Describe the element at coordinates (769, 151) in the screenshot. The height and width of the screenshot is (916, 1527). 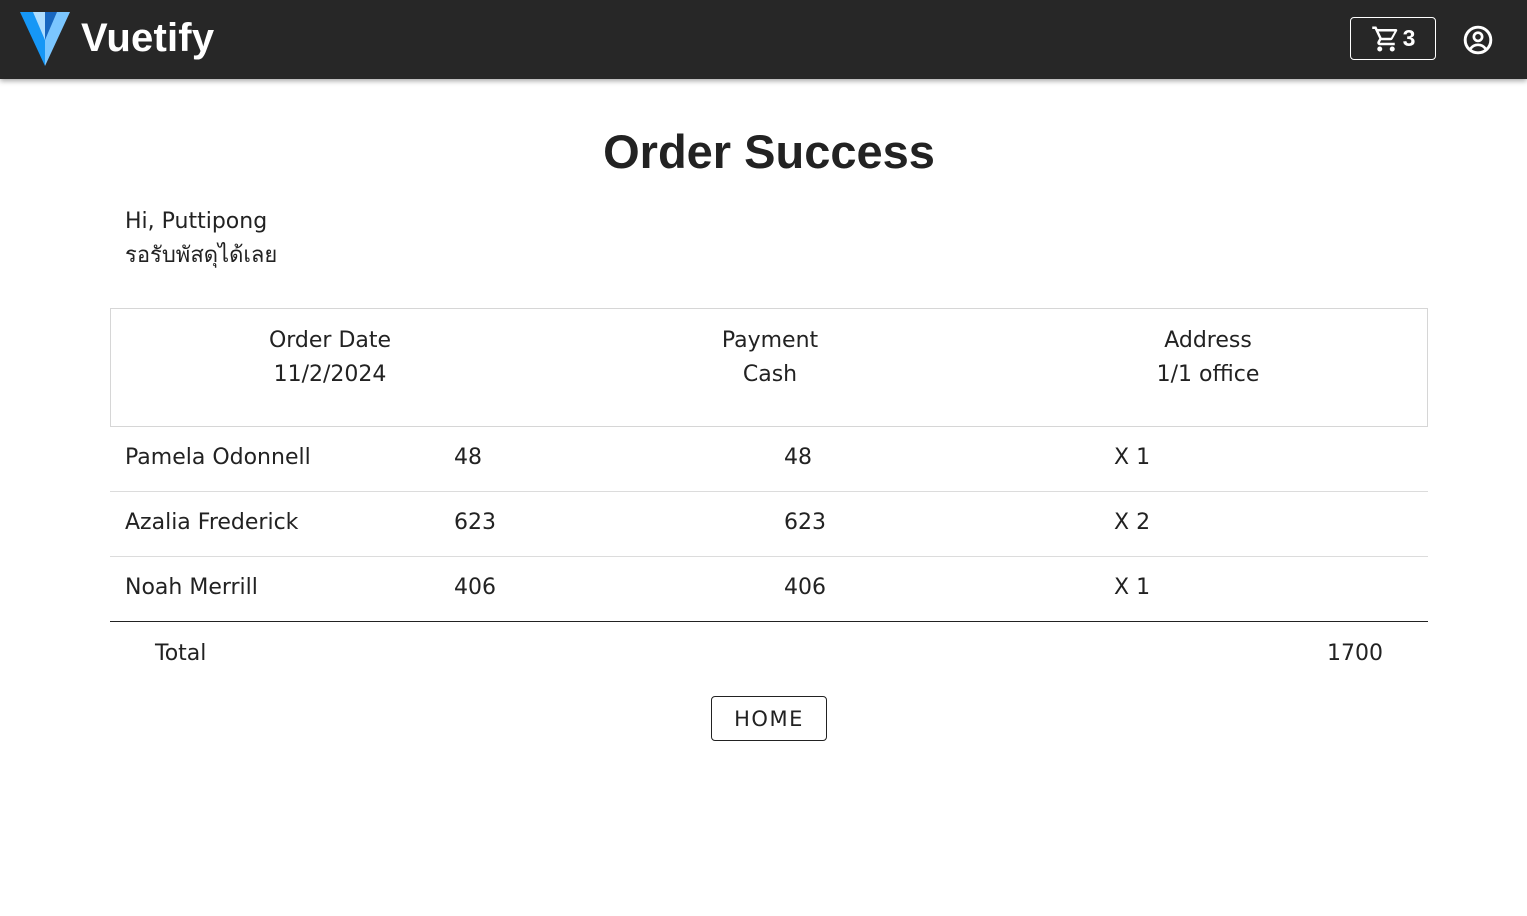
I see `page-title: Order Success` at that location.